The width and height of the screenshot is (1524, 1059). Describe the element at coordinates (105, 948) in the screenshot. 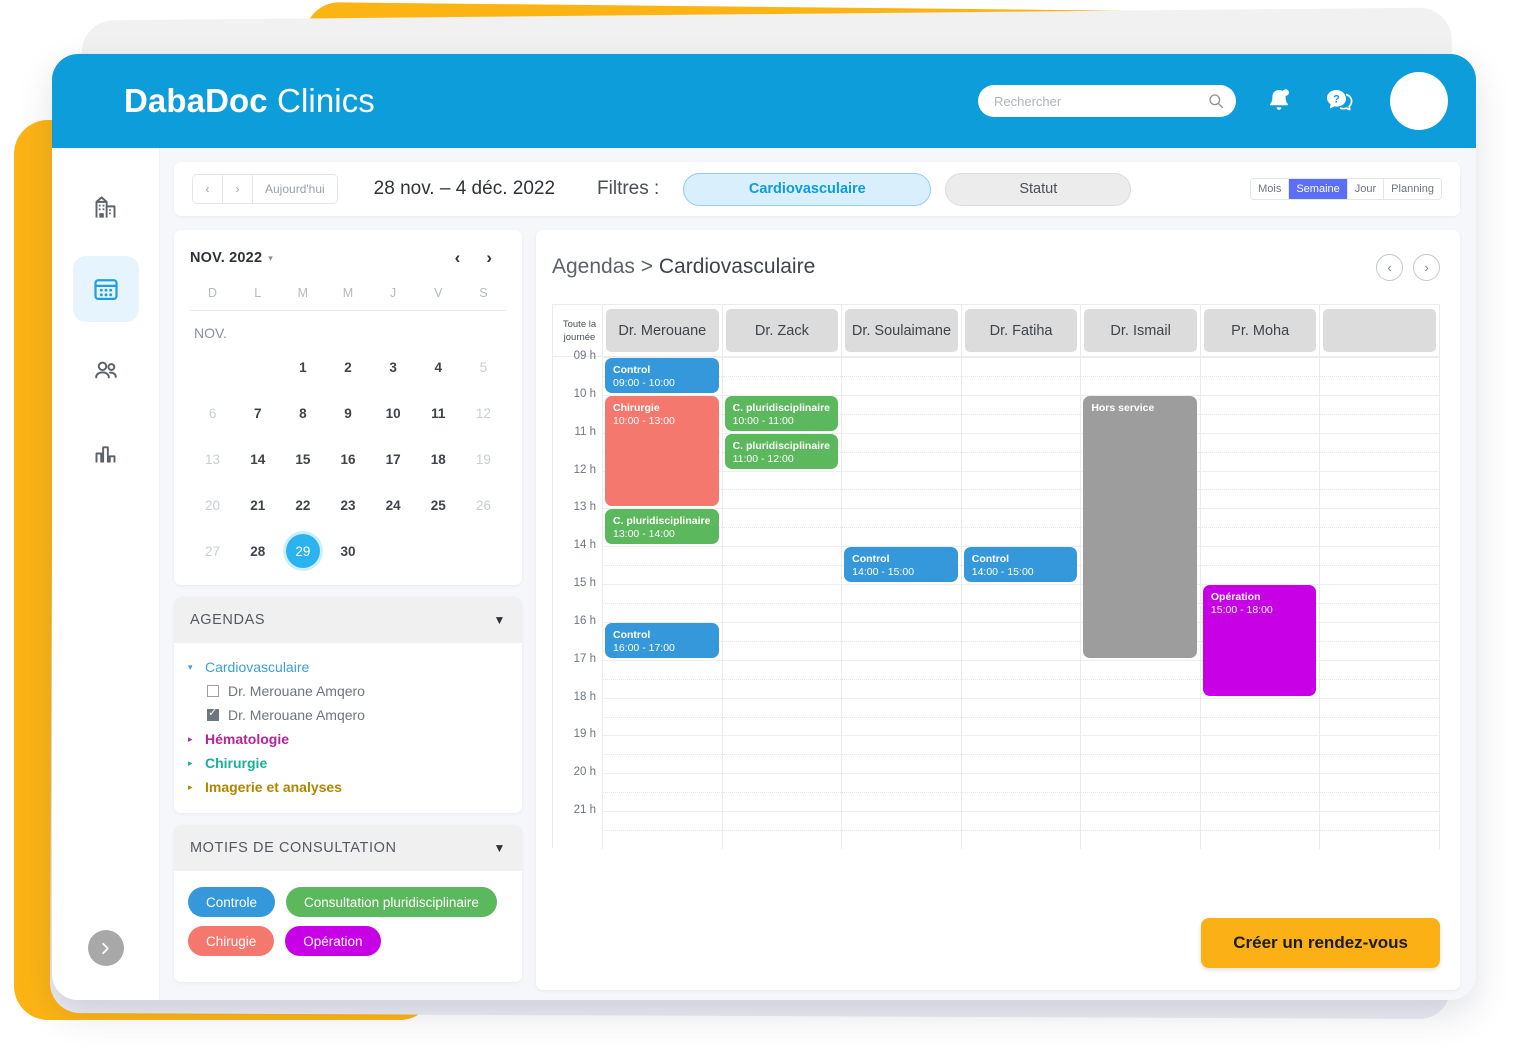

I see `sidebar-expand-button` at that location.